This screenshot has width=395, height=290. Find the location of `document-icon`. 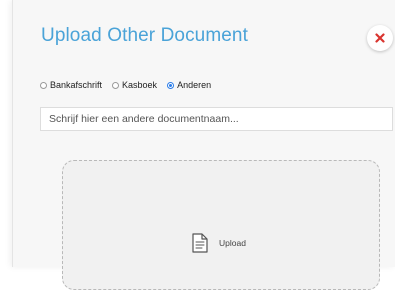

document-icon is located at coordinates (200, 243).